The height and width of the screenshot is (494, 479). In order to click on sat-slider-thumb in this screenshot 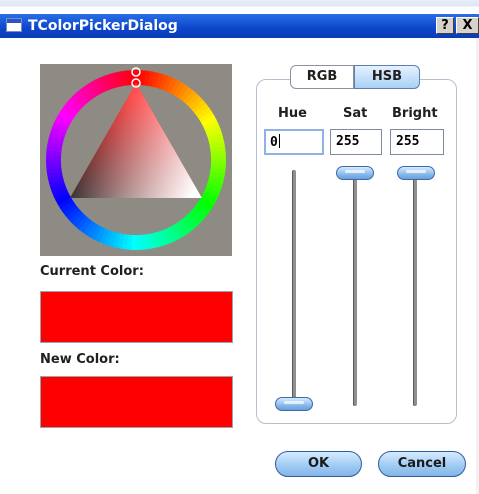, I will do `click(355, 173)`.